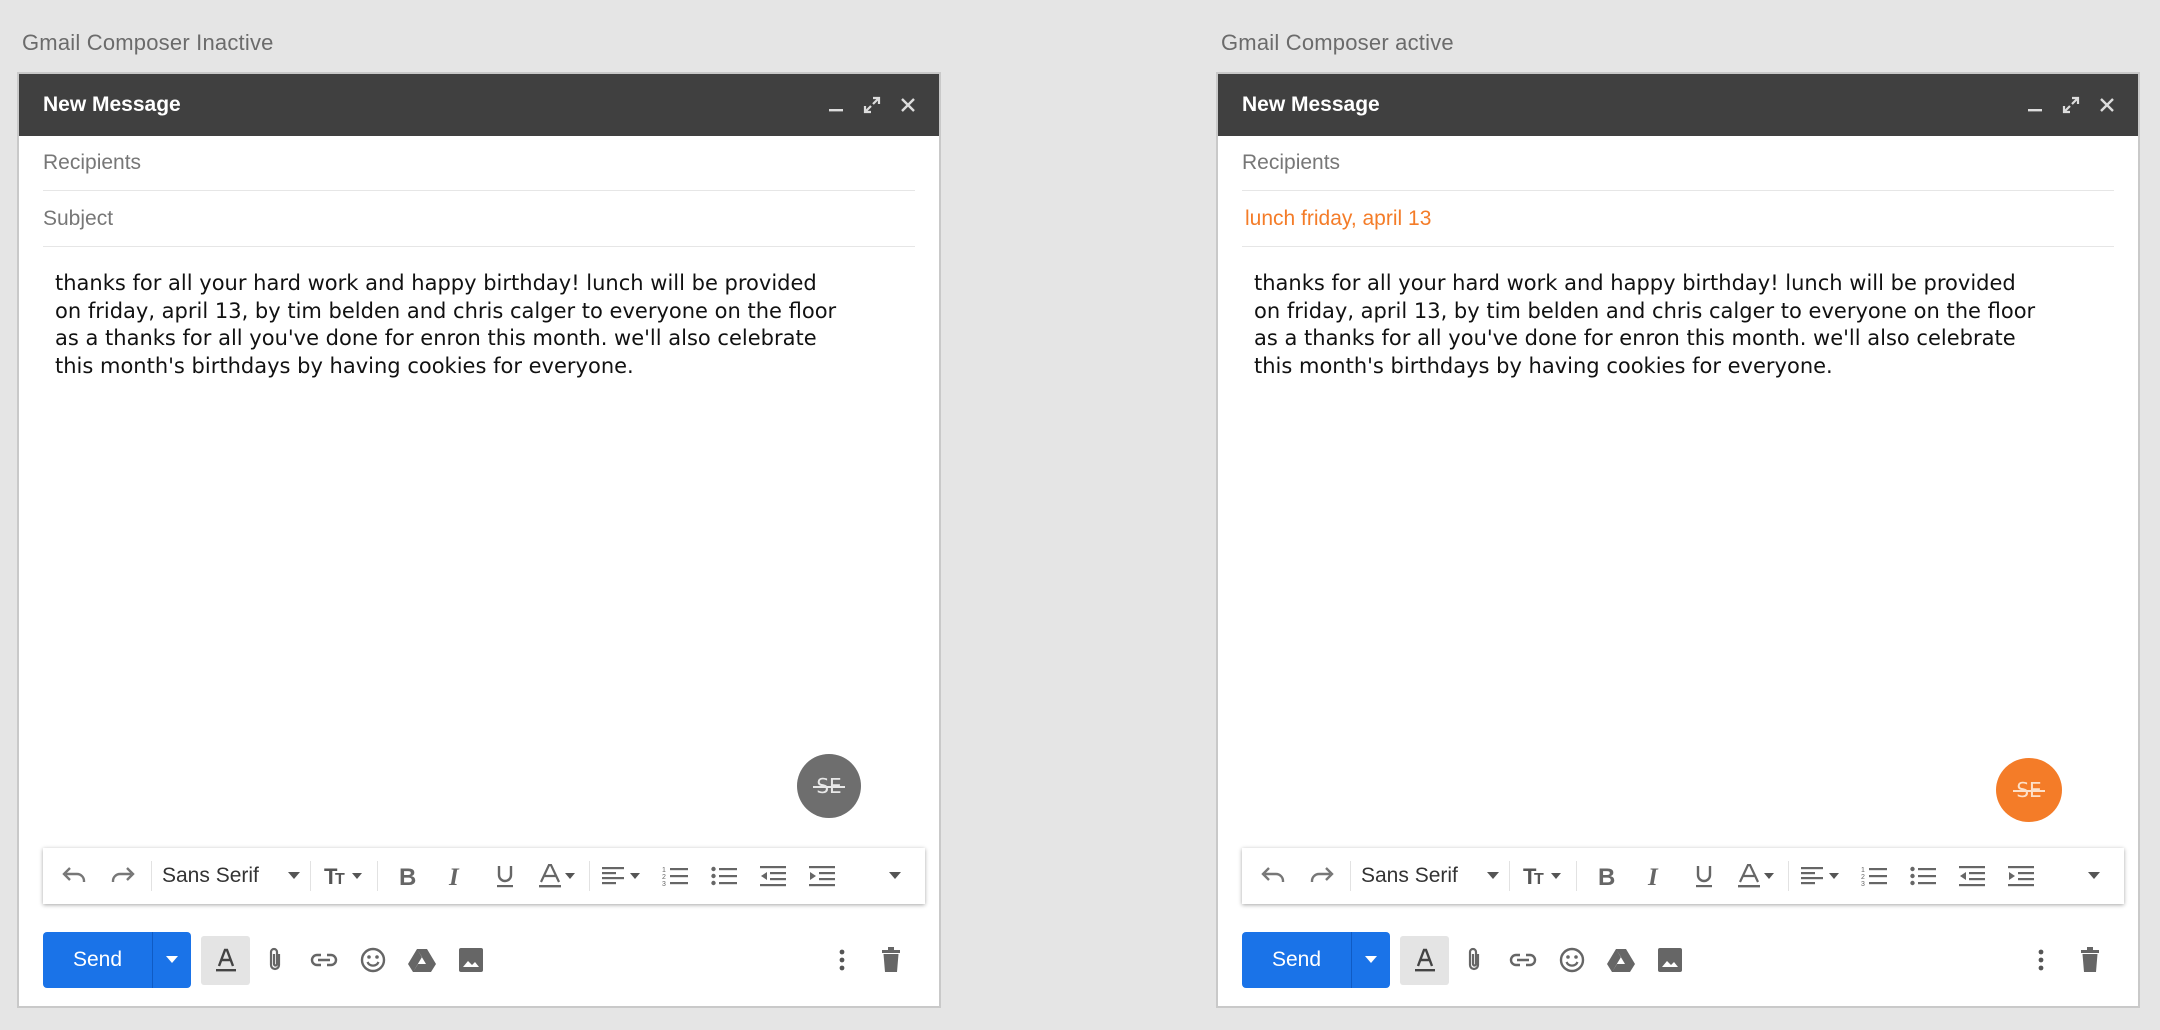 The width and height of the screenshot is (2160, 1030). What do you see at coordinates (148, 42) in the screenshot?
I see `panel-caption-inactive: Gmail Composer Inactive` at bounding box center [148, 42].